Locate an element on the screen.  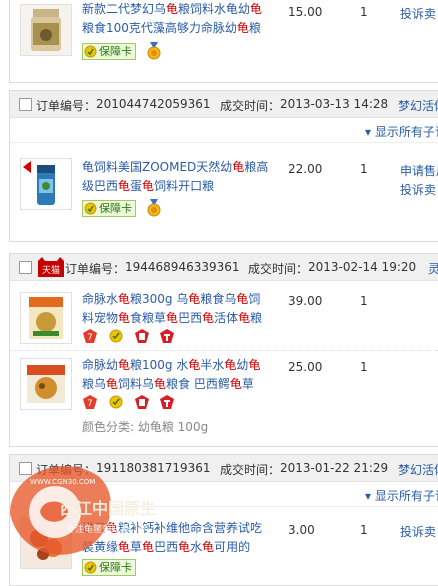
variant-info: 颜色分类: 幼龟粮 100g is located at coordinates (145, 427).